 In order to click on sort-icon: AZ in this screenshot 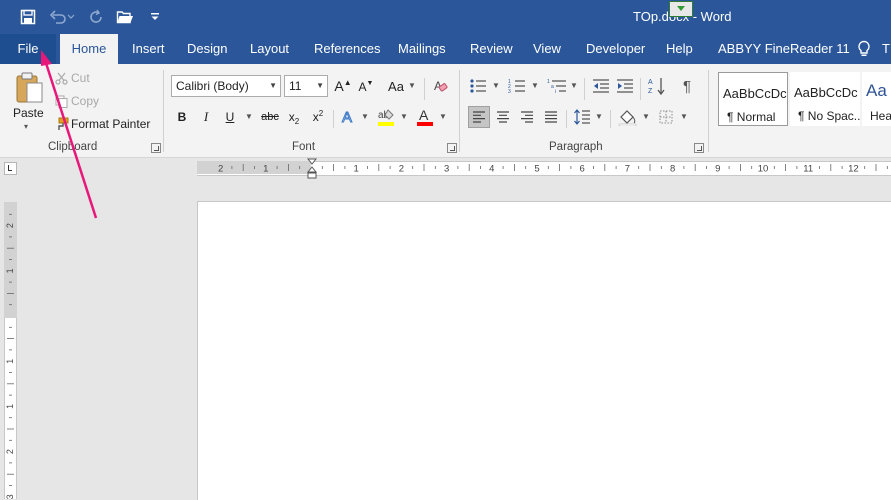, I will do `click(657, 86)`.